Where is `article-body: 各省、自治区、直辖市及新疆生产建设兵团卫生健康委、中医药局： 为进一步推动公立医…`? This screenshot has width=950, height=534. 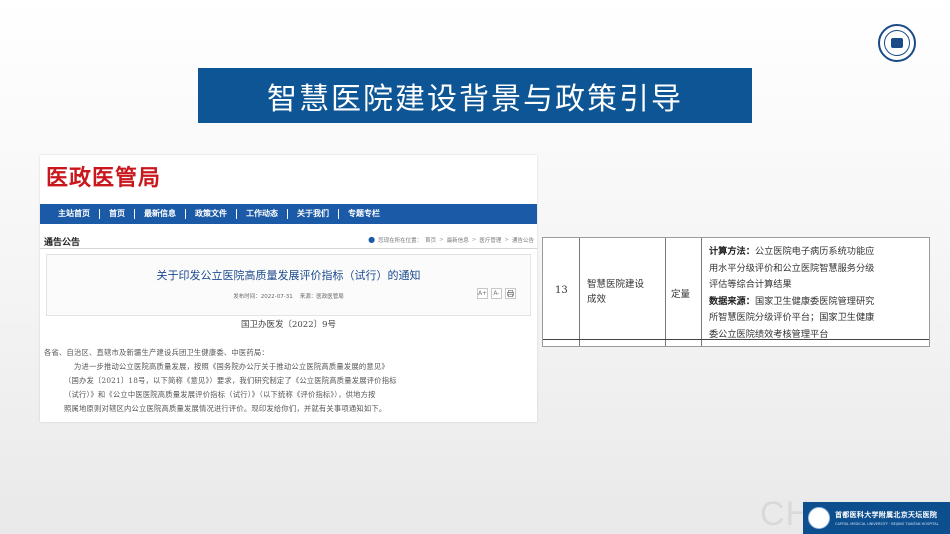
article-body: 各省、自治区、直辖市及新疆生产建设兵团卫生健康委、中医药局： 为进一步推动公立医… is located at coordinates (285, 381).